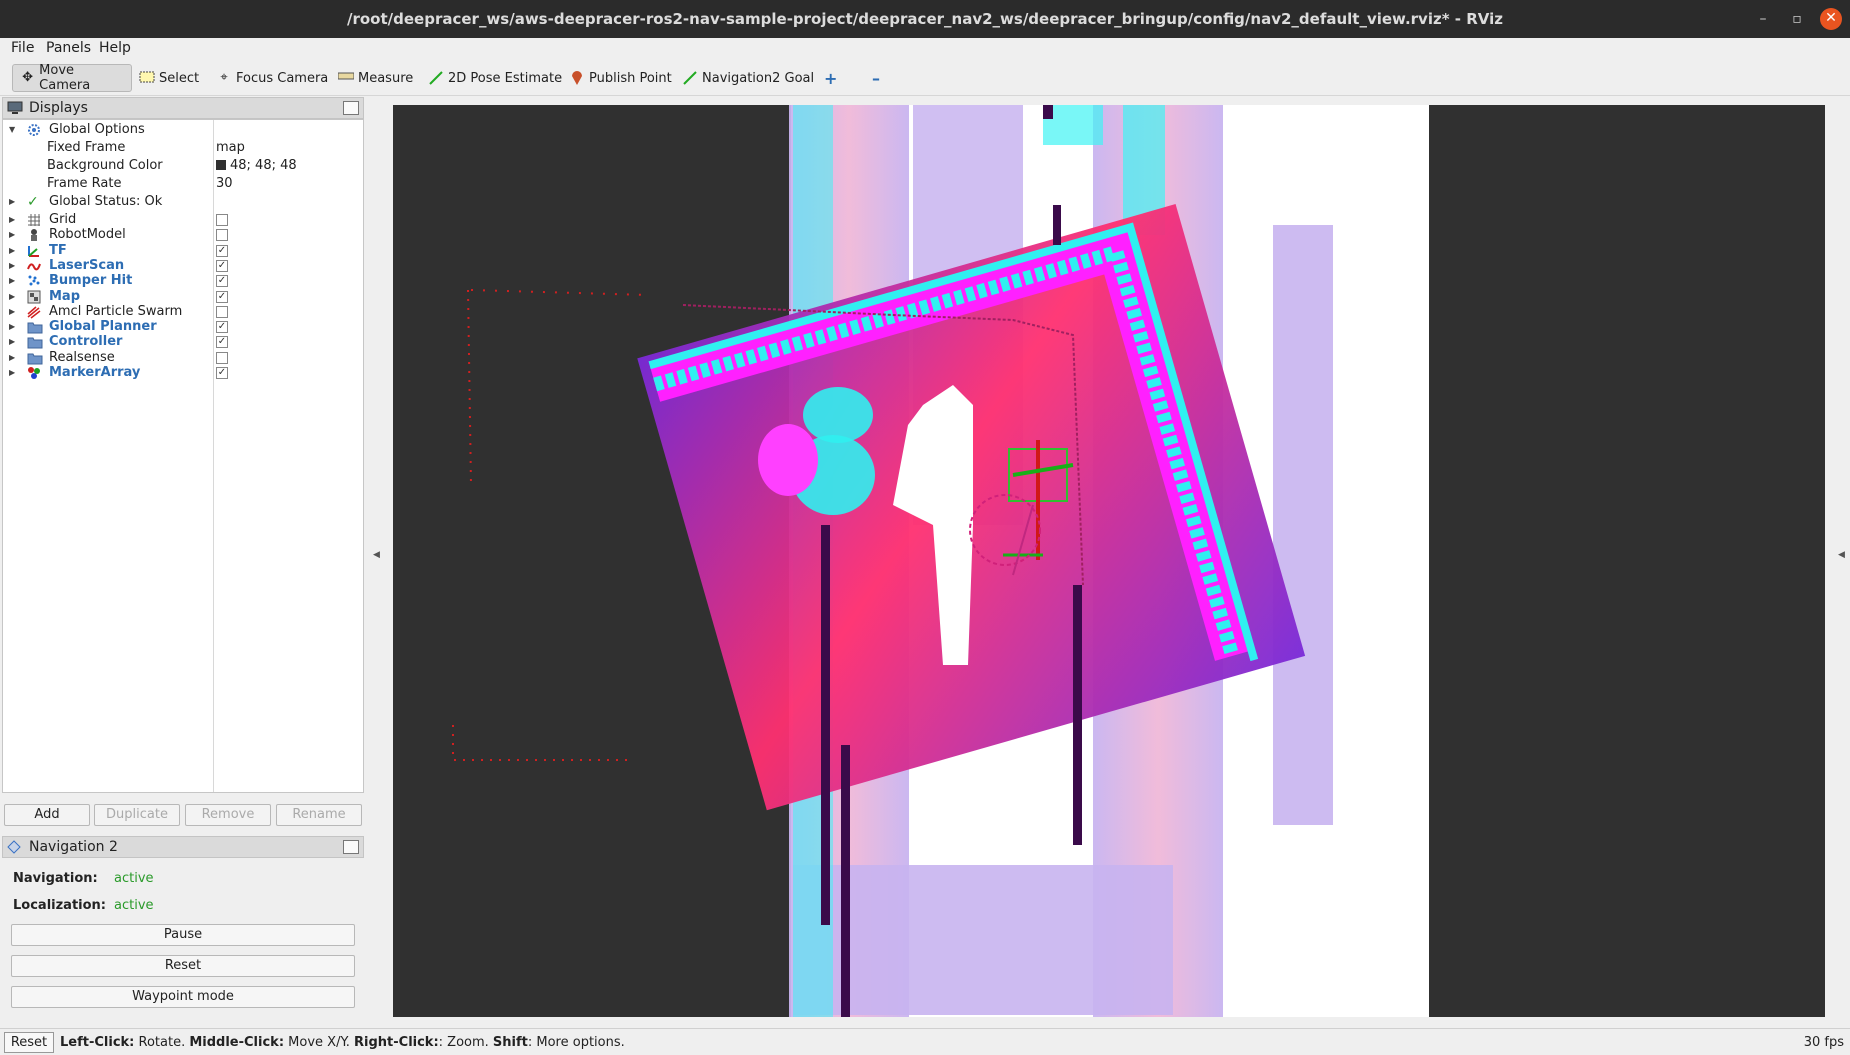  Describe the element at coordinates (183, 966) in the screenshot. I see `reset-navigation-button: Reset` at that location.